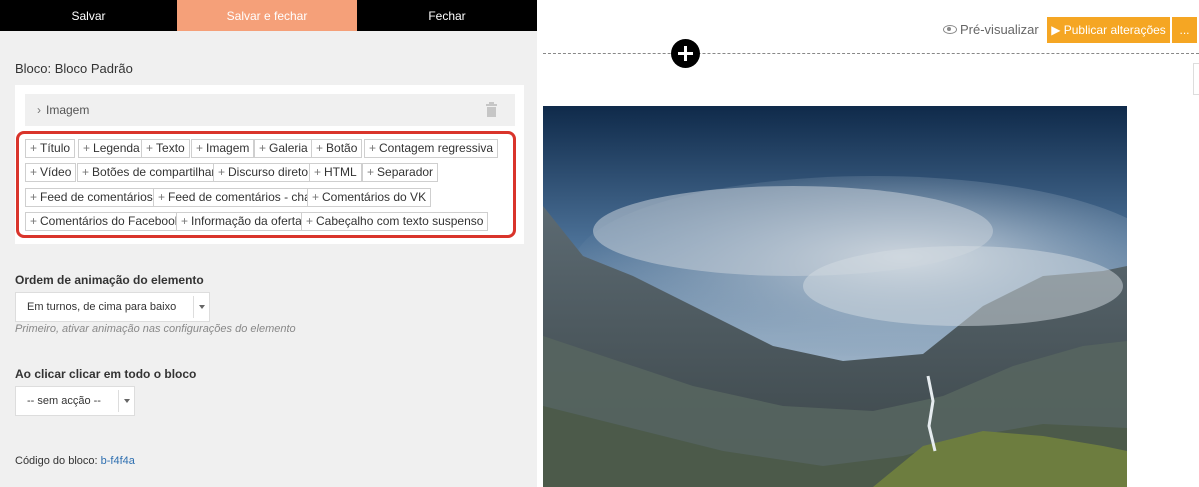 This screenshot has height=487, width=1199. Describe the element at coordinates (491, 109) in the screenshot. I see `trash-icon` at that location.